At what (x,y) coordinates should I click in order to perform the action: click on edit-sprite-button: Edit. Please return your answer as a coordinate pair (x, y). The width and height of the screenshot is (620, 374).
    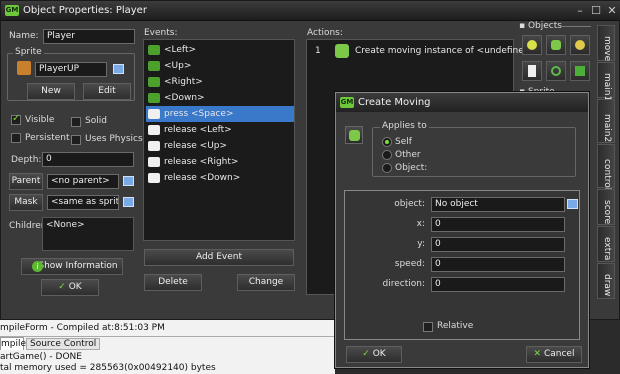
    Looking at the image, I should click on (107, 91).